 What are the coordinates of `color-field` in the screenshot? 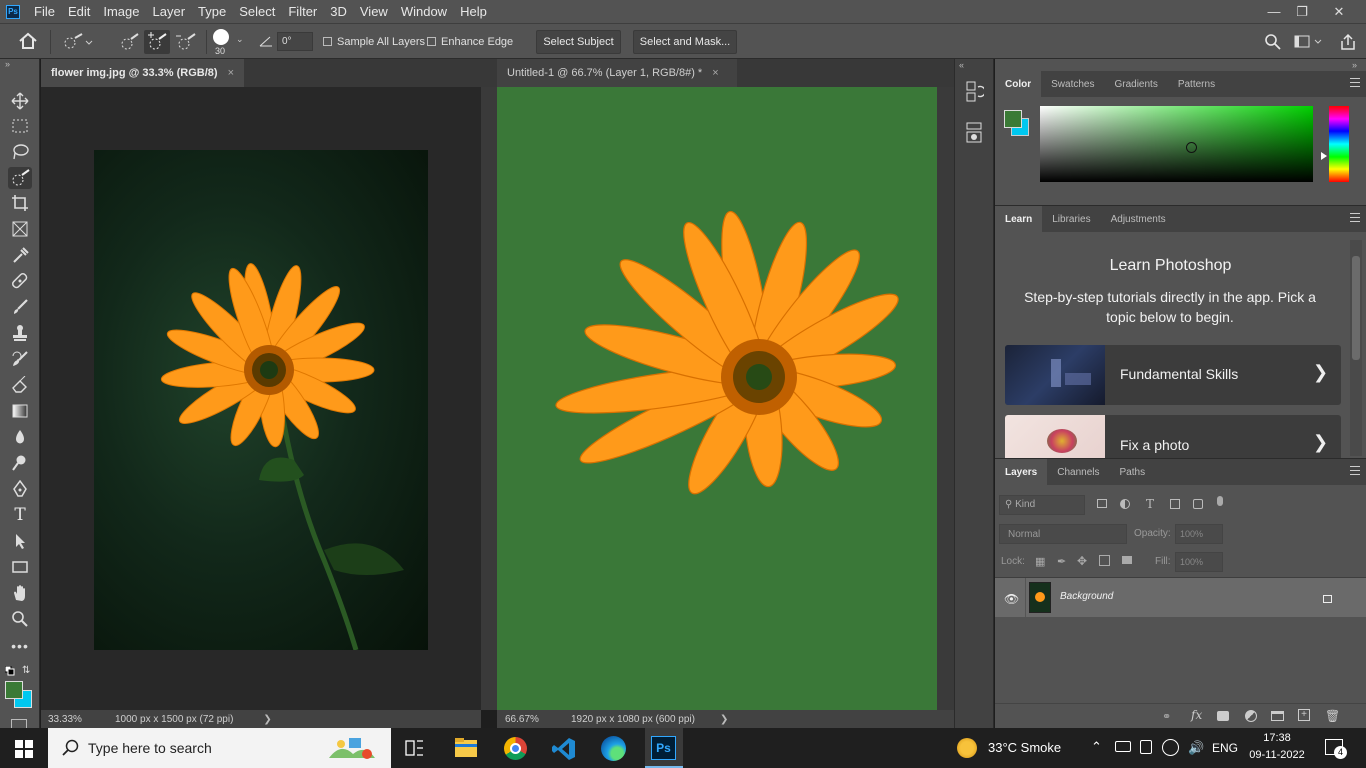 It's located at (1176, 144).